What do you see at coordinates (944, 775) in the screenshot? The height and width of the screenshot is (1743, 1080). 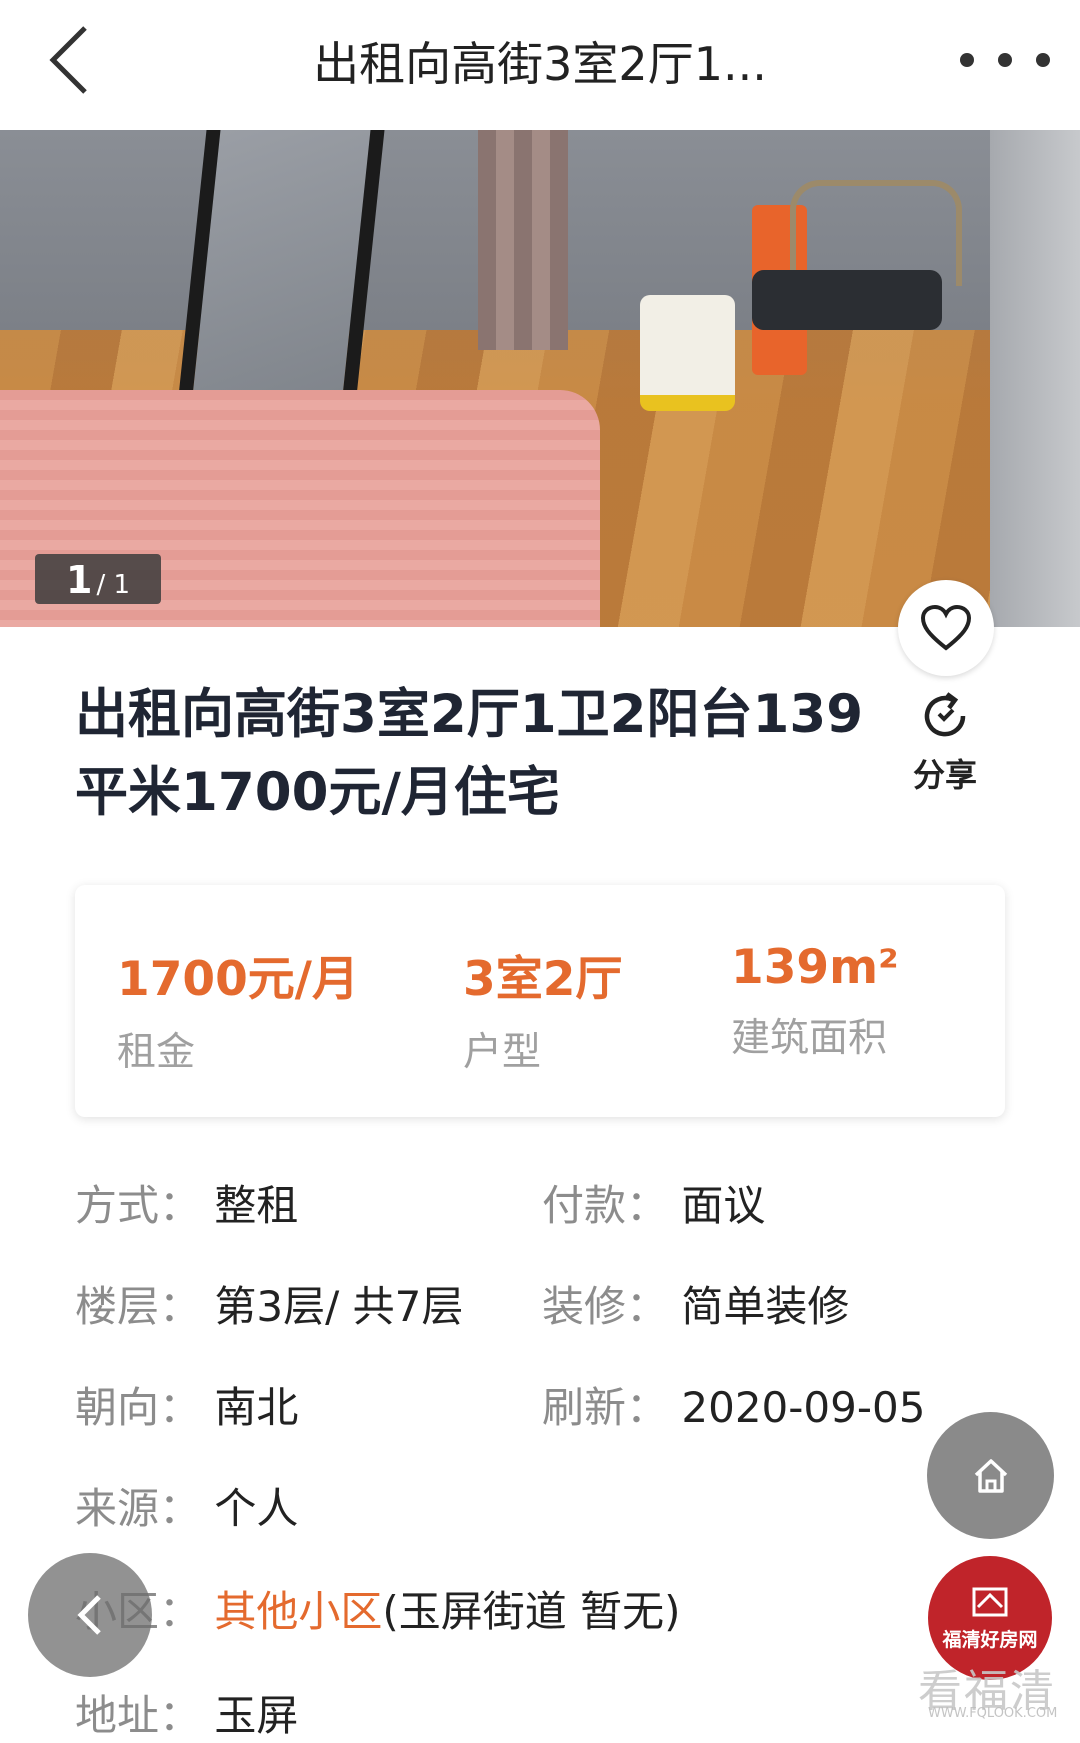 I see `share-label: 分享` at bounding box center [944, 775].